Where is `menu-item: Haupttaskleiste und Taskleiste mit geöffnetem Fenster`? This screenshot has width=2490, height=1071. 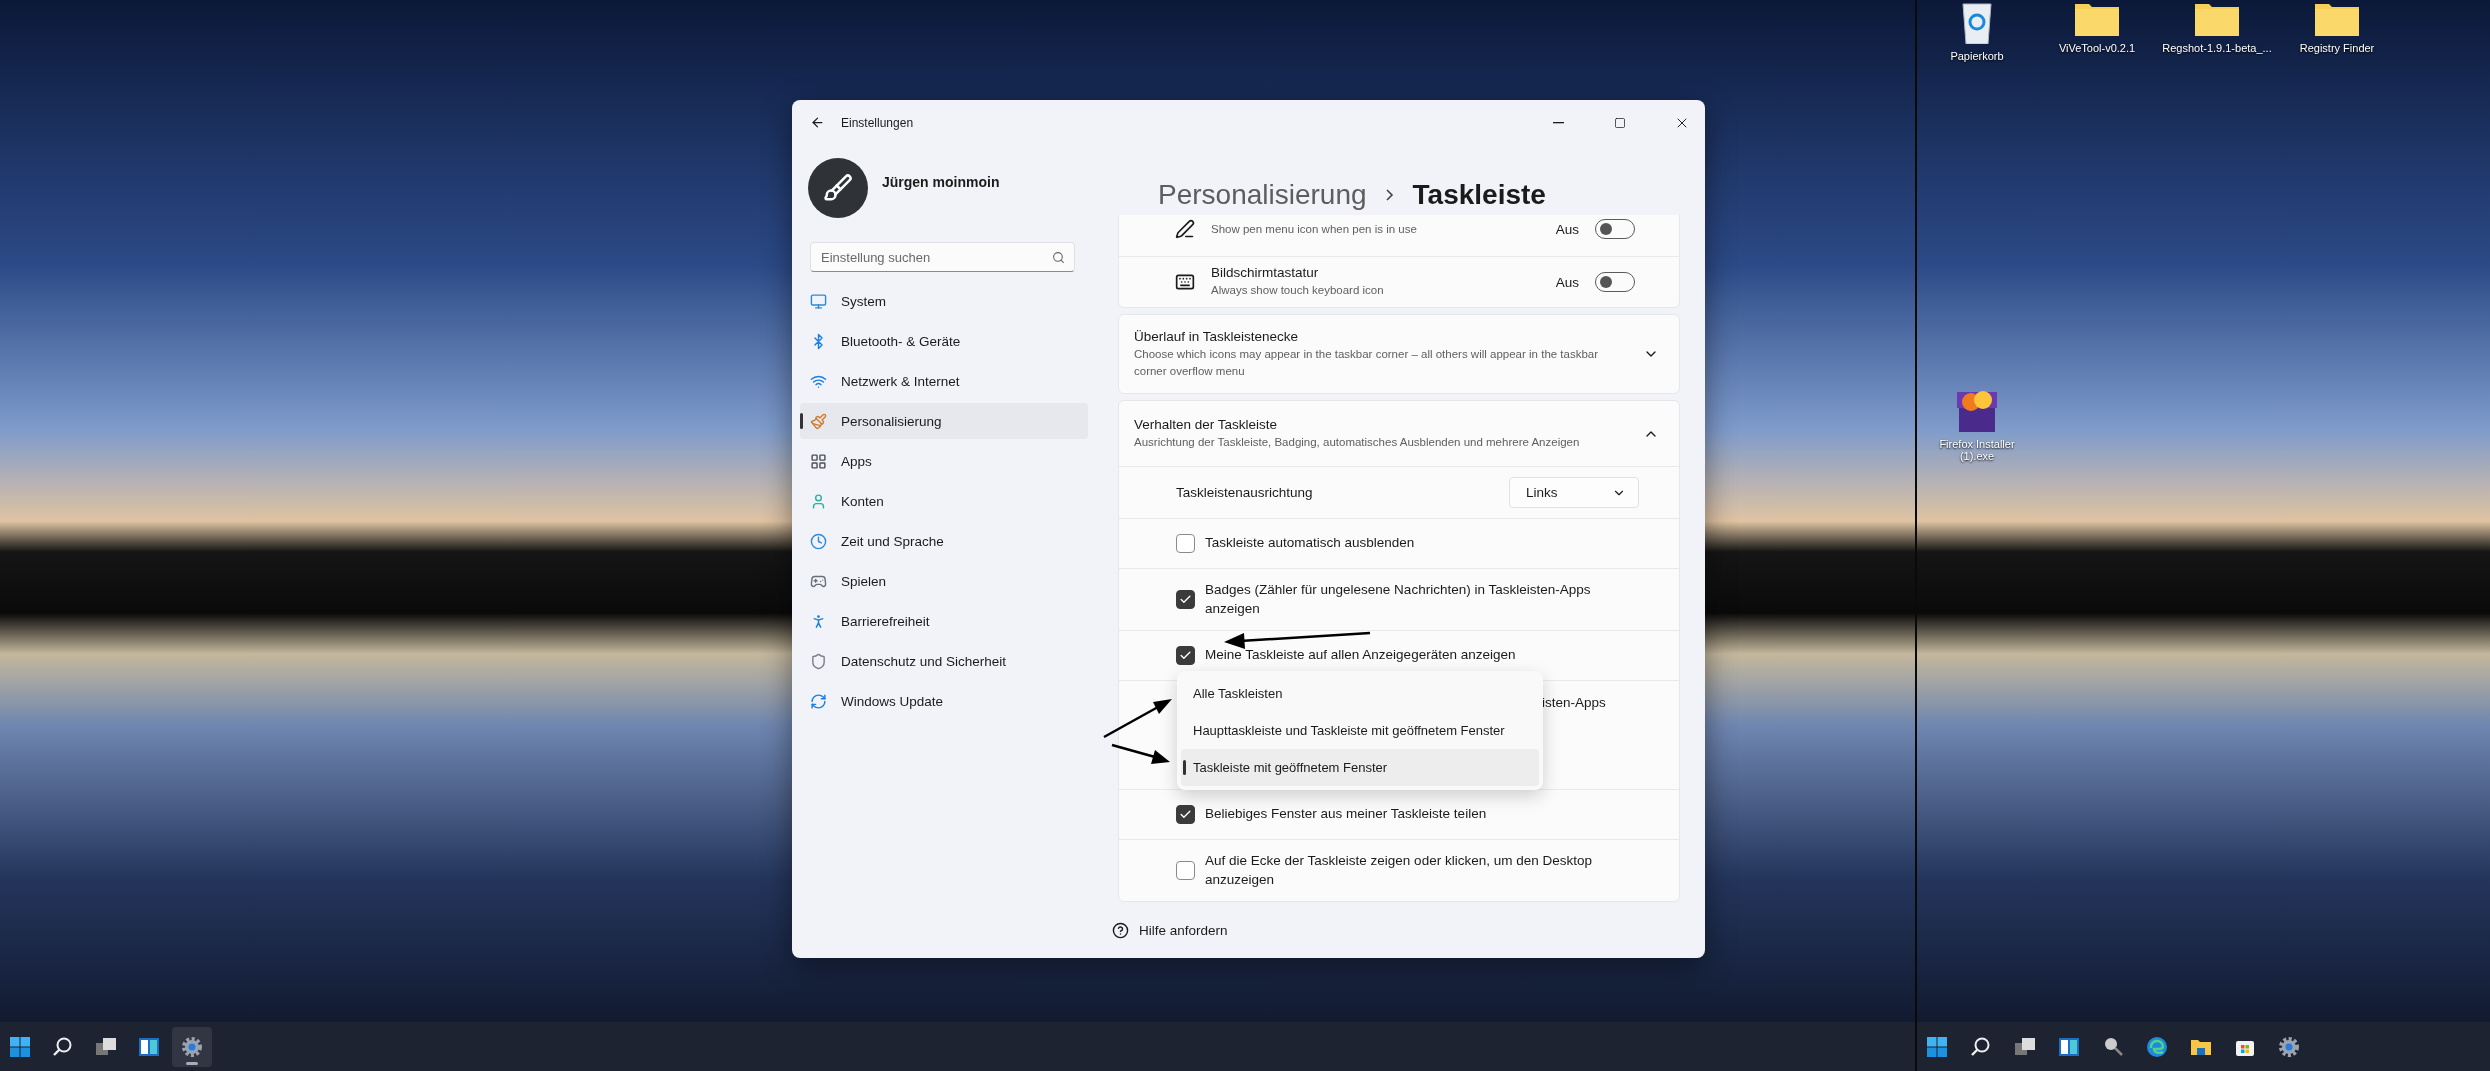 menu-item: Haupttaskleiste und Taskleiste mit geöffnetem Fenster is located at coordinates (1360, 730).